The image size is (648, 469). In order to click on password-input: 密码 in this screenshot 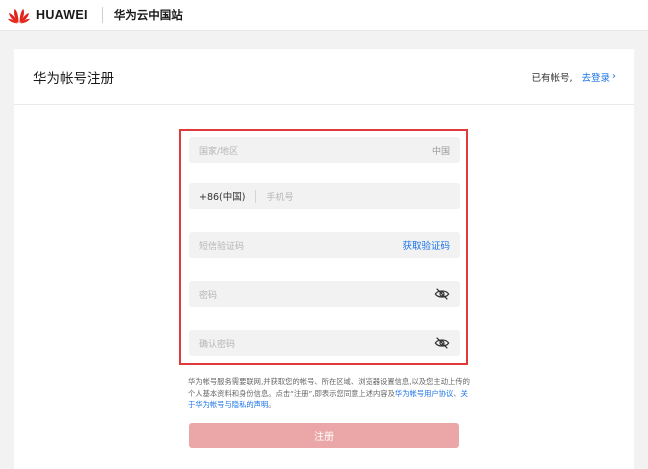, I will do `click(208, 294)`.